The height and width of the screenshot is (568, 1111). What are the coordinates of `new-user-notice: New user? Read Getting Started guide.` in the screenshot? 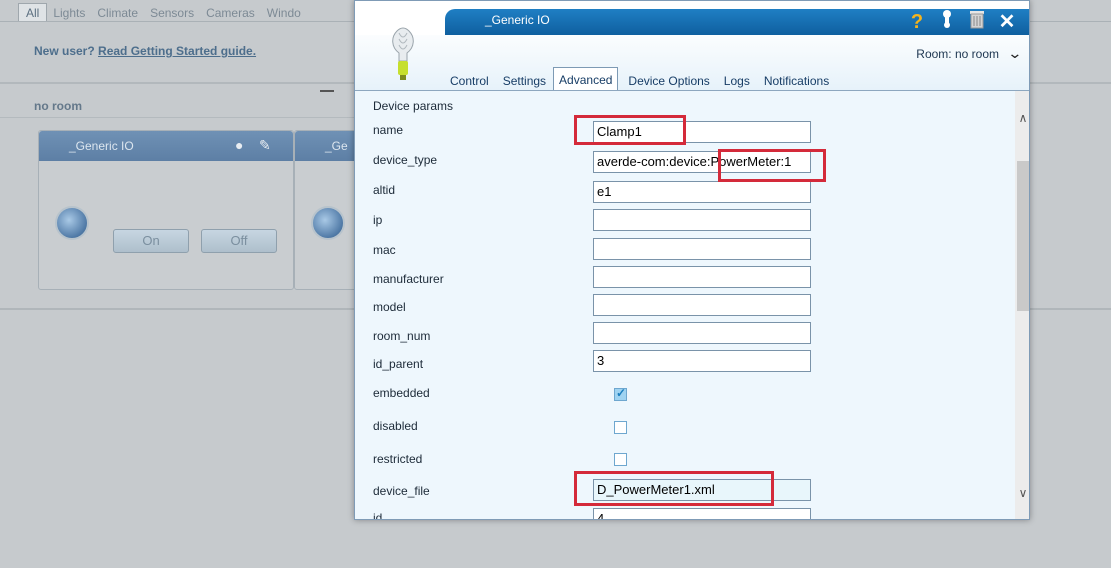 It's located at (145, 51).